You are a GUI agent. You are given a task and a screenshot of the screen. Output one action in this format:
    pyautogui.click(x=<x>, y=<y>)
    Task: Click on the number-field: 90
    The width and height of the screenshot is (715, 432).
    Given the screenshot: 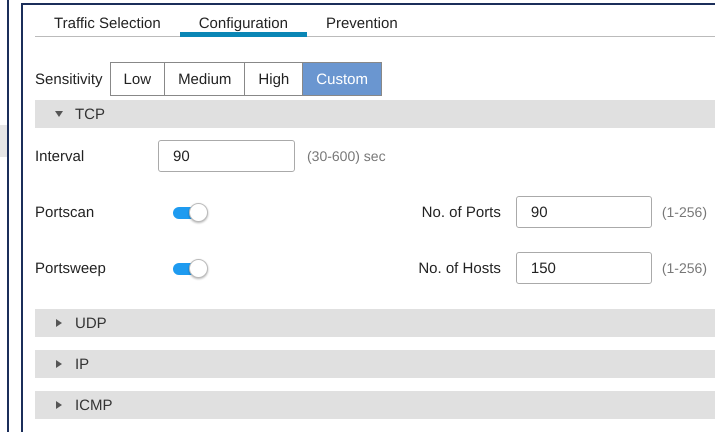 What is the action you would take?
    pyautogui.click(x=584, y=212)
    